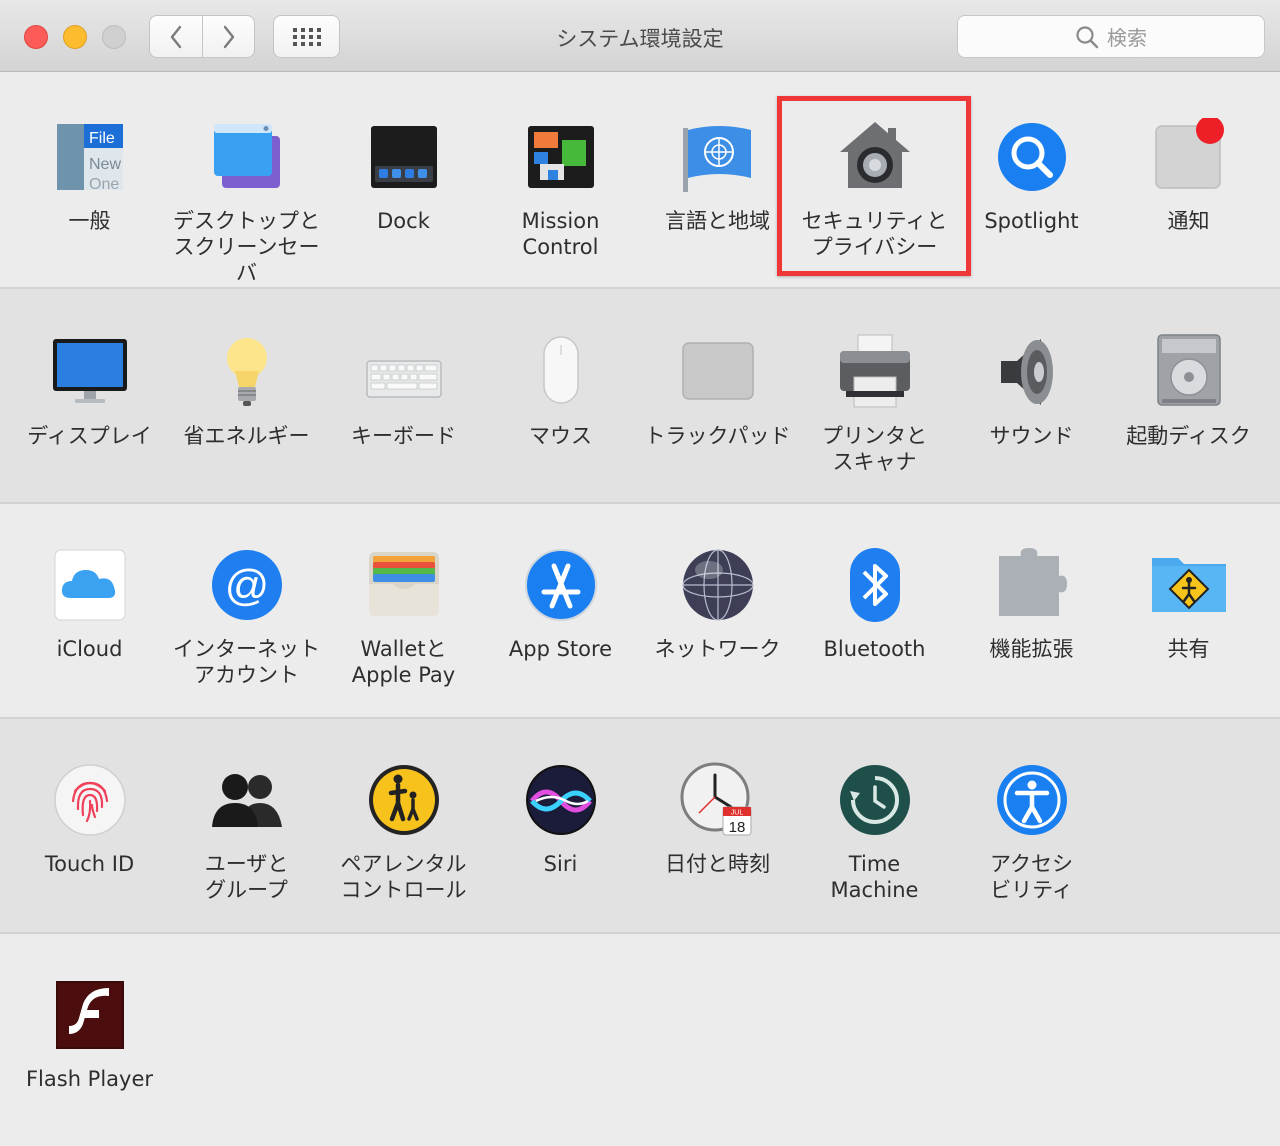 The height and width of the screenshot is (1146, 1280). What do you see at coordinates (1031, 436) in the screenshot?
I see `pref-label: サウンド` at bounding box center [1031, 436].